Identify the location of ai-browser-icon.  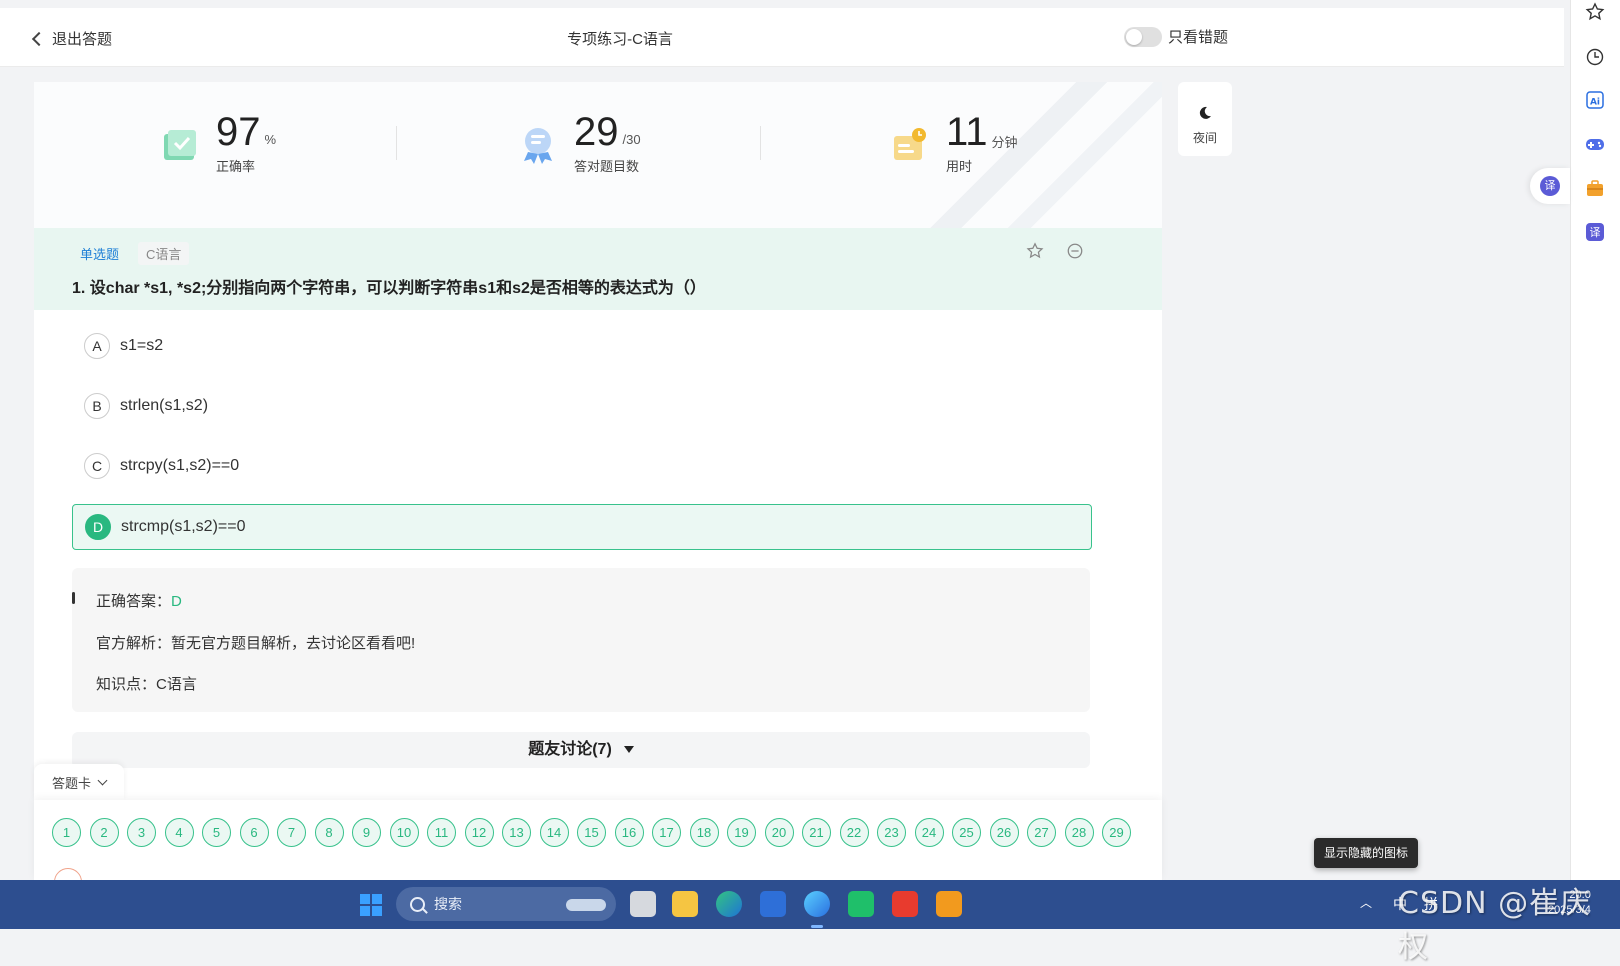
(817, 909).